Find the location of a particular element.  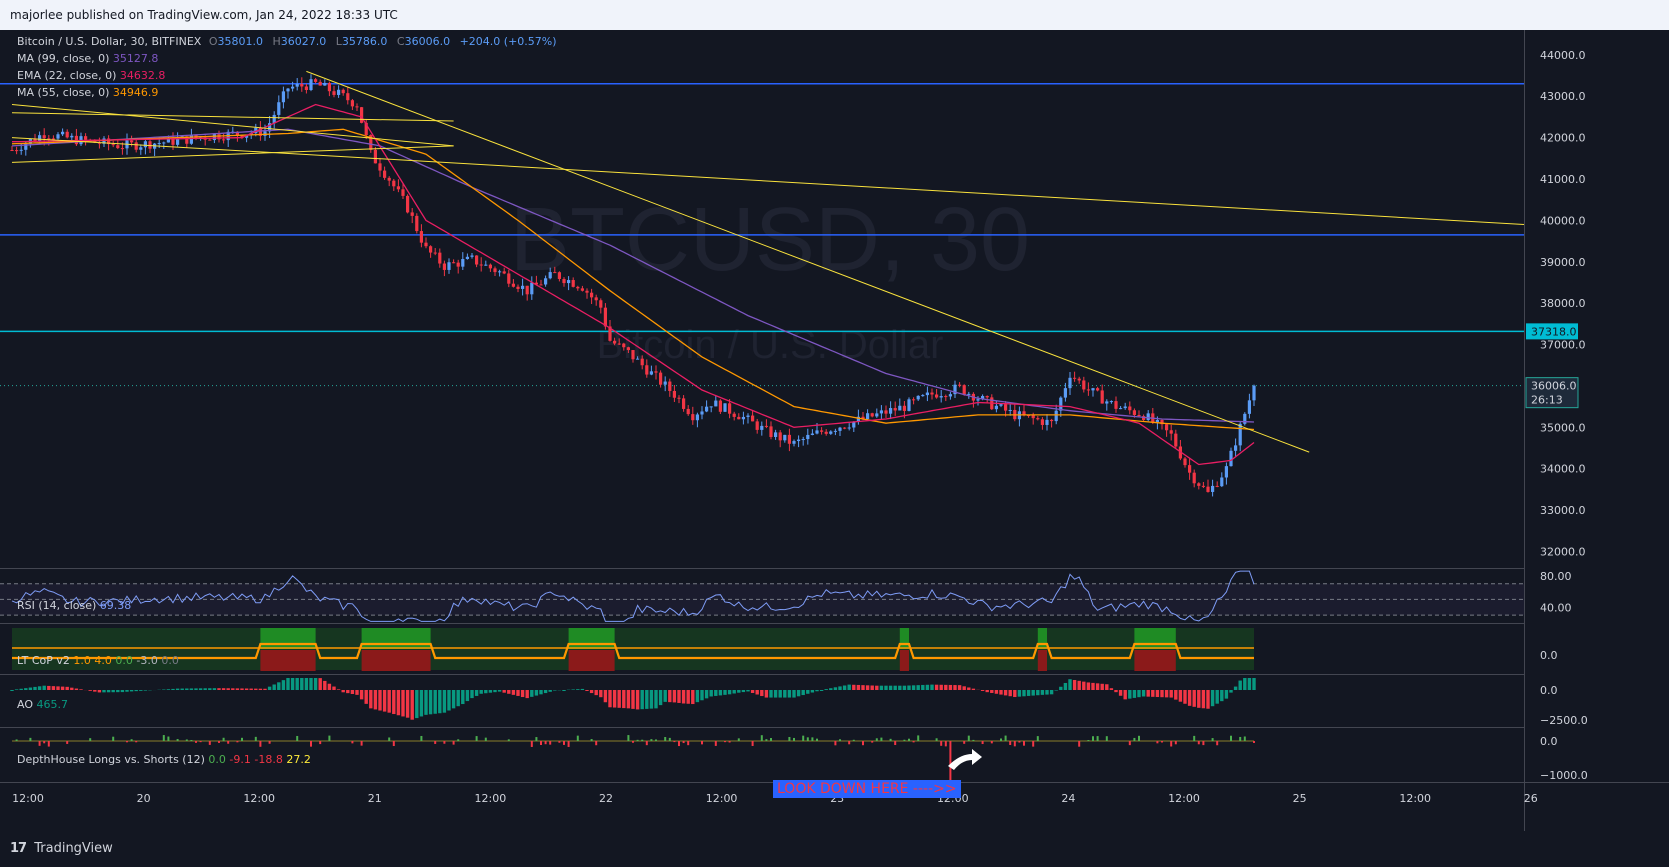

countdown-label: 26:13 is located at coordinates (1547, 400).